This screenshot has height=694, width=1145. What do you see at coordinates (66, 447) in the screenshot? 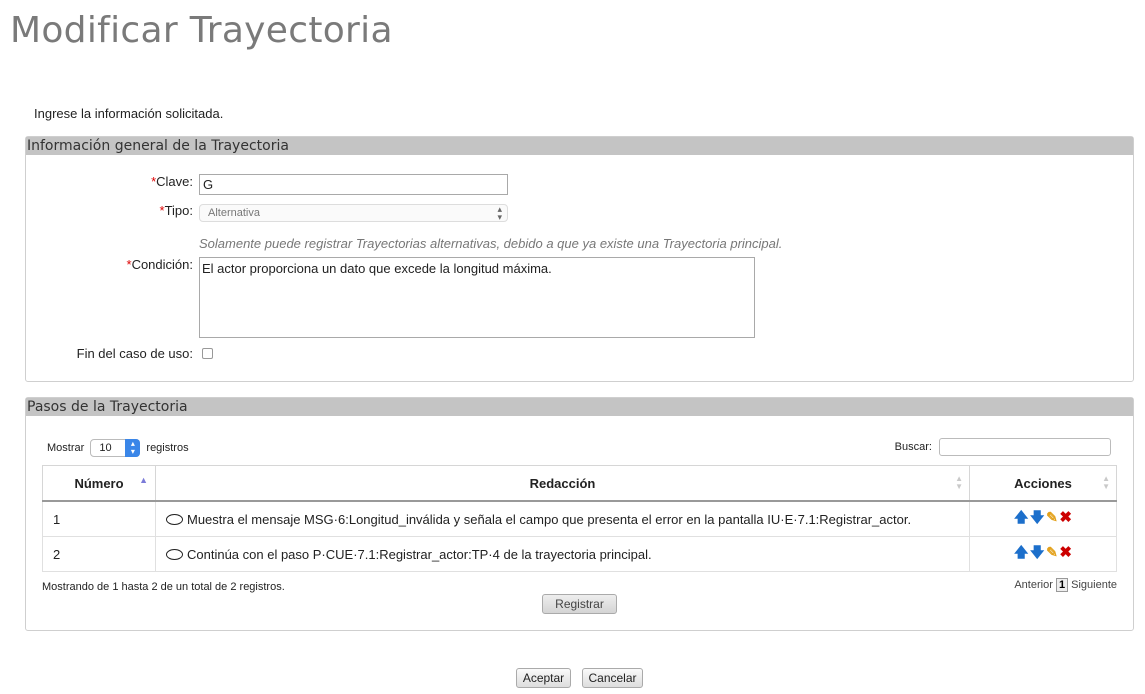
I see `show-label: Mostrar` at bounding box center [66, 447].